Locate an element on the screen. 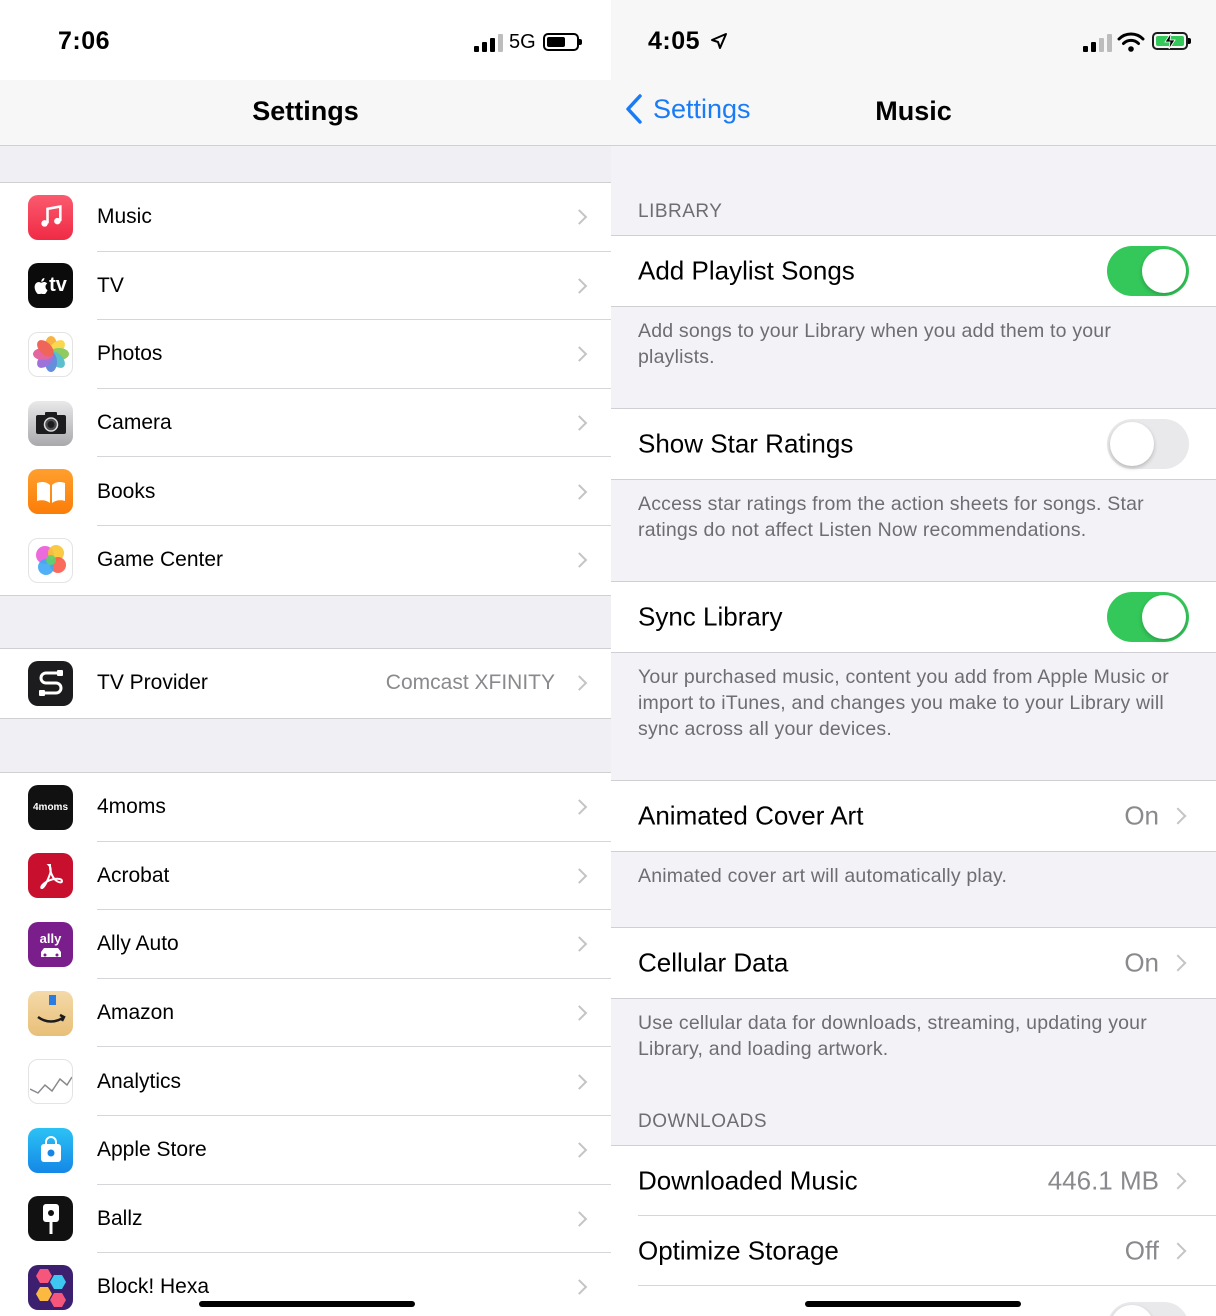  settings-item-label: Photos is located at coordinates (130, 354).